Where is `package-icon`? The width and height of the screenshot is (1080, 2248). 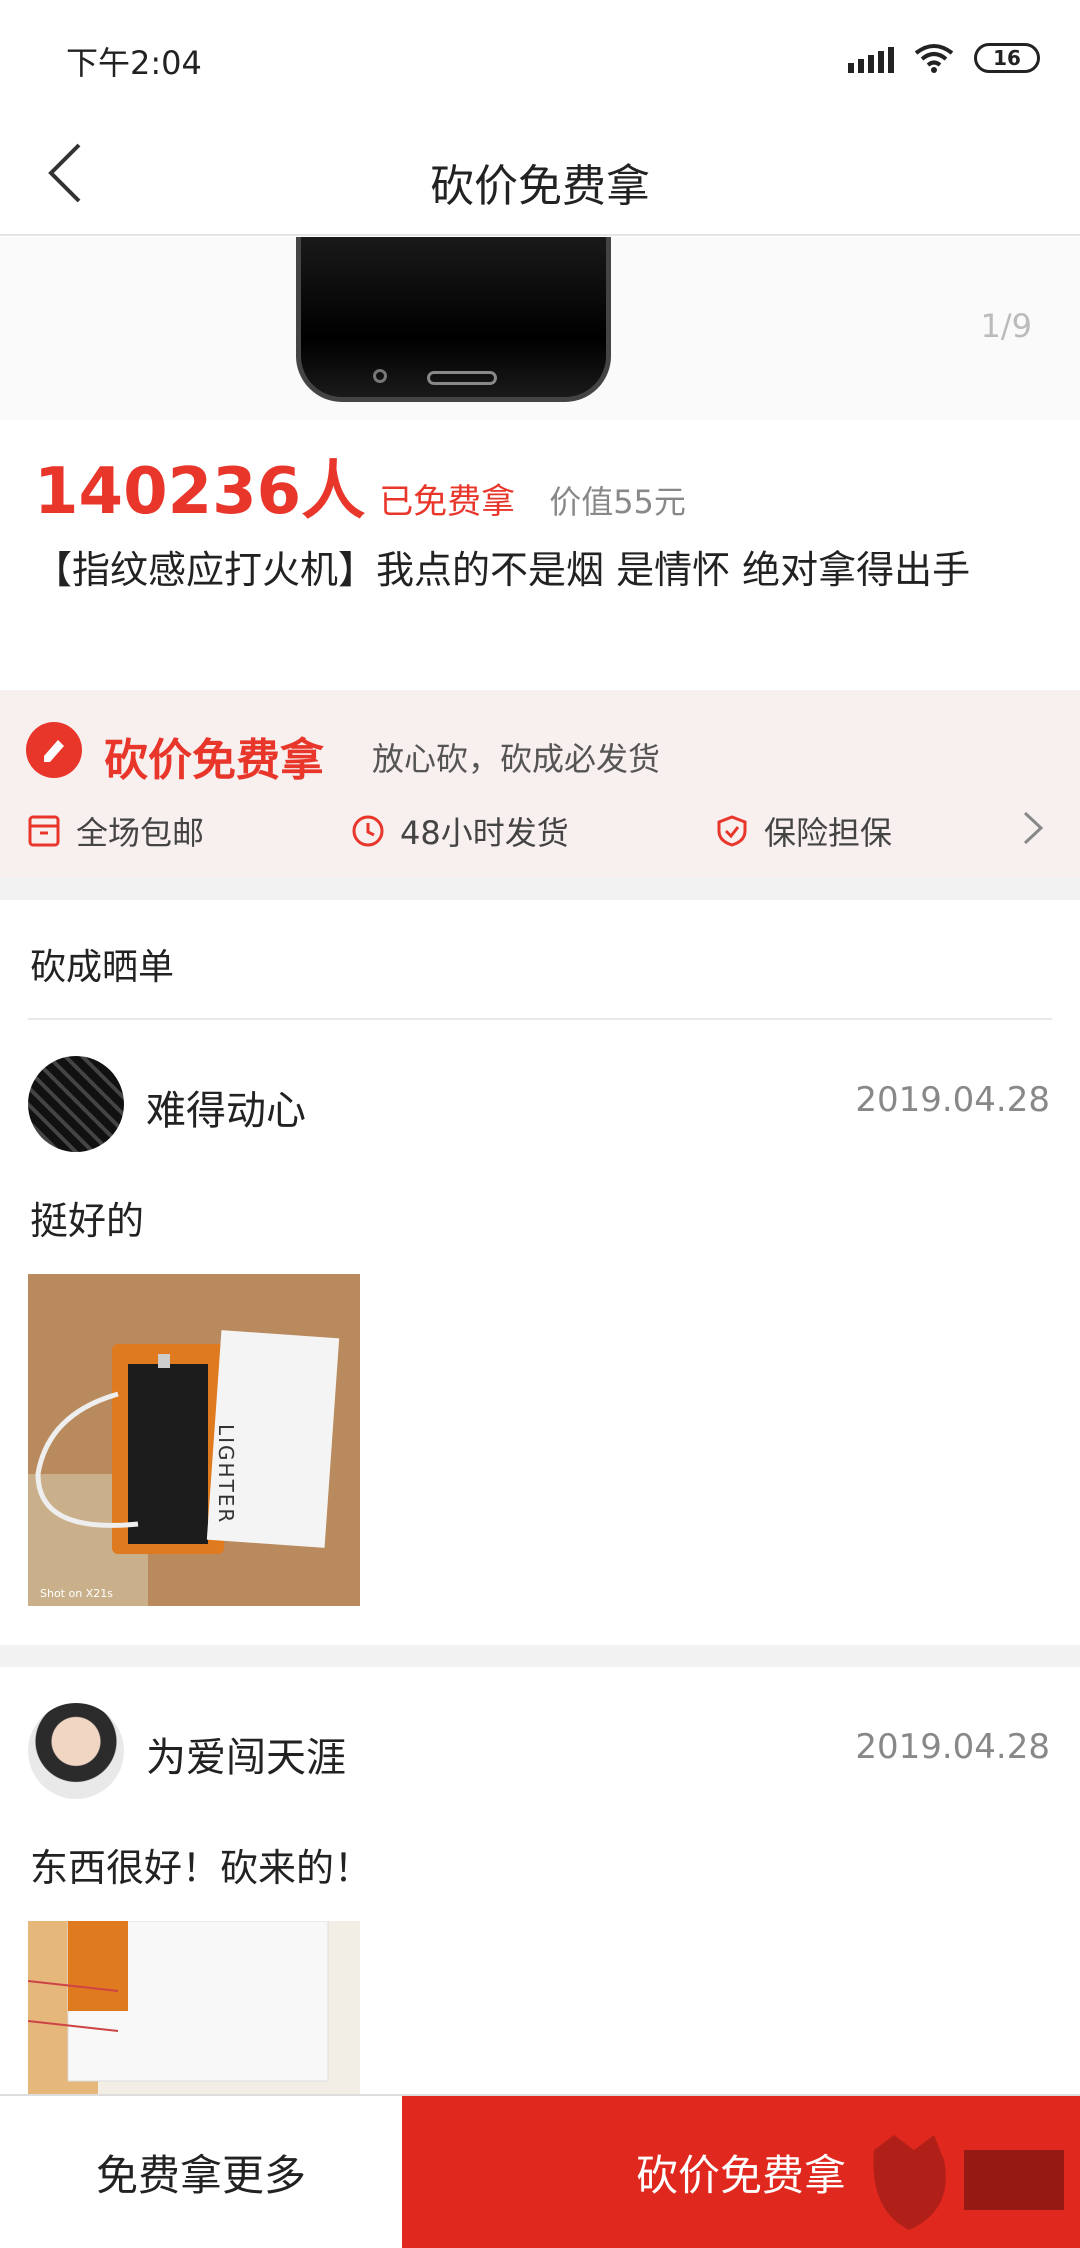
package-icon is located at coordinates (44, 831).